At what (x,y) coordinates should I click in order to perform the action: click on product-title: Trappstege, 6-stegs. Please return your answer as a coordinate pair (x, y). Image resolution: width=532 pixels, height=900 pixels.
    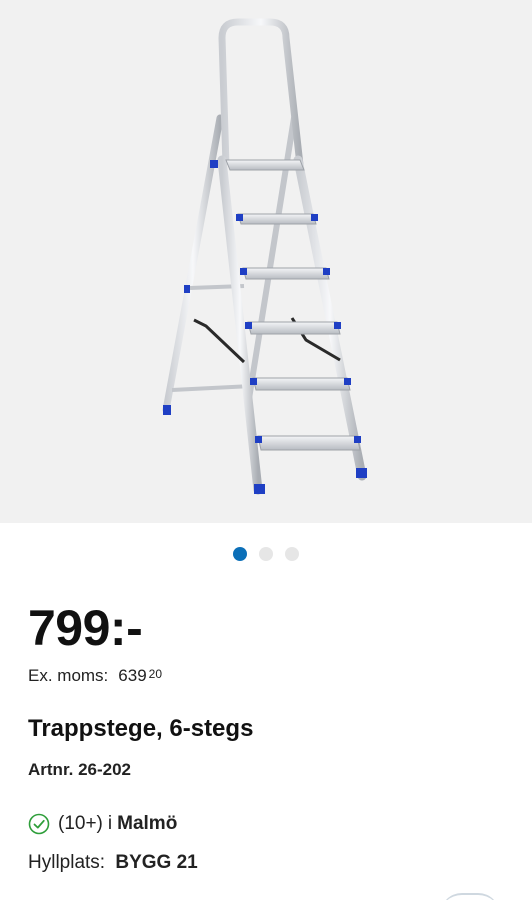
    Looking at the image, I should click on (141, 728).